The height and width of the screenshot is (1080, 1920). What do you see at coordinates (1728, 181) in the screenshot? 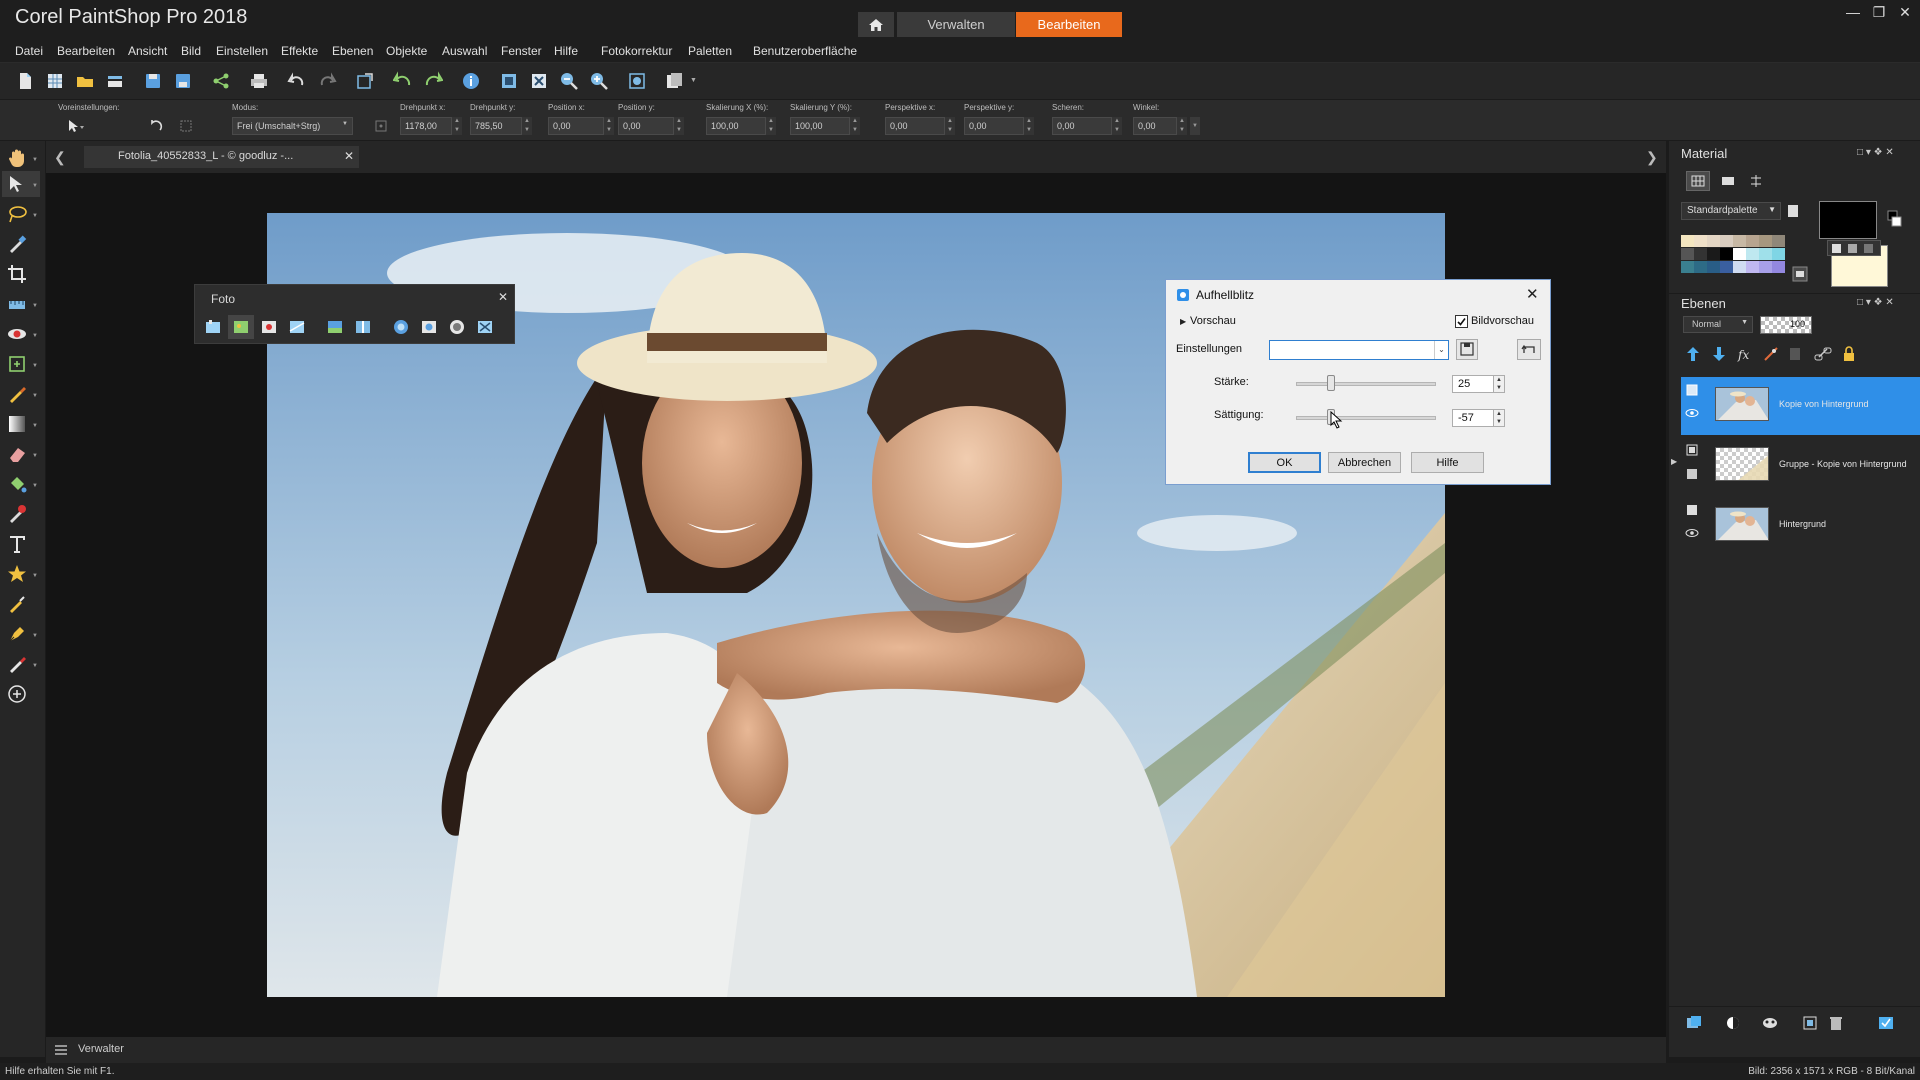
I see `rainbow-view-icon` at bounding box center [1728, 181].